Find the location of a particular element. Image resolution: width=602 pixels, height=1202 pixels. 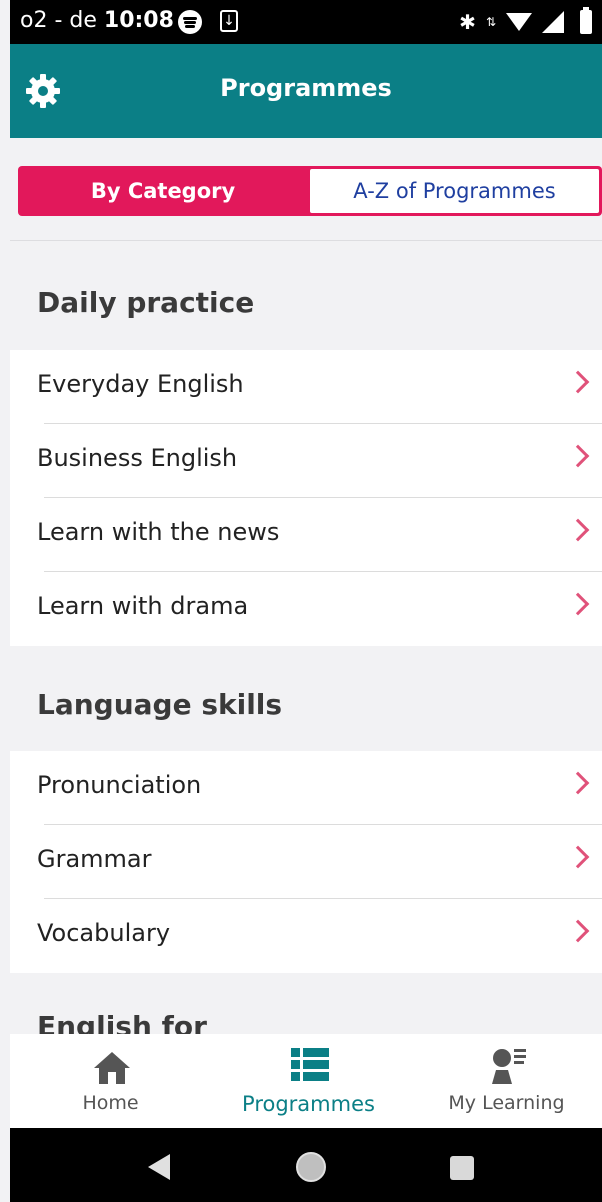

list-item-learn-with-drama: Learn with drama is located at coordinates (306, 609).